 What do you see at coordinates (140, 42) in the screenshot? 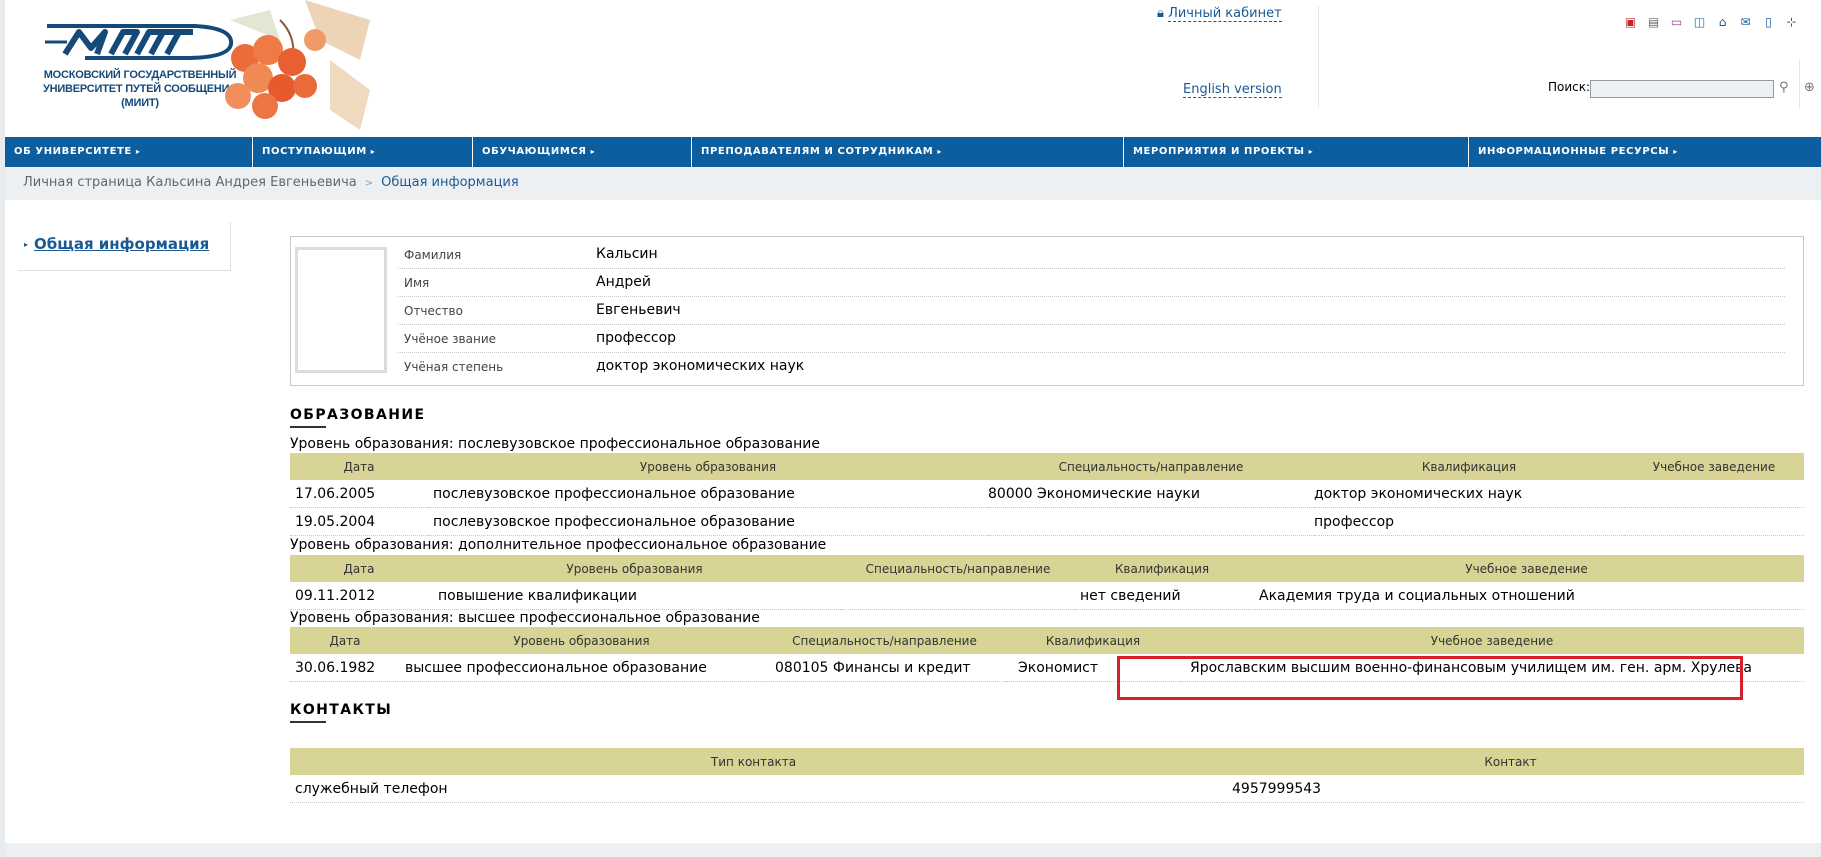
I see `miit-logo-icon` at bounding box center [140, 42].